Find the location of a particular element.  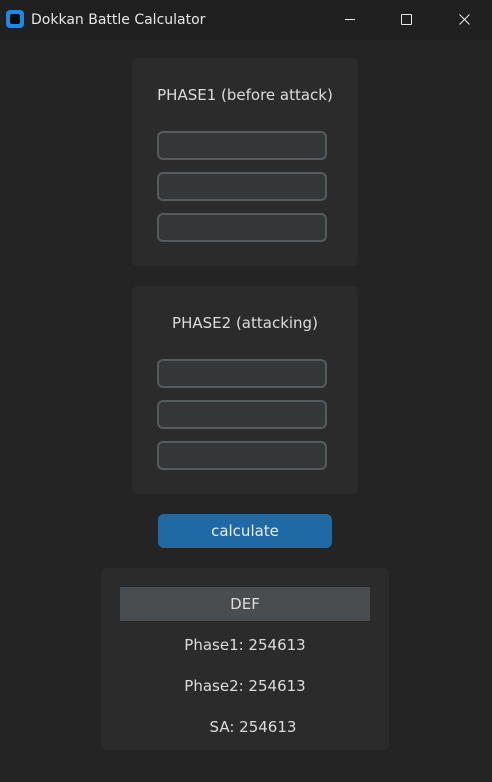

close-button is located at coordinates (463, 20).